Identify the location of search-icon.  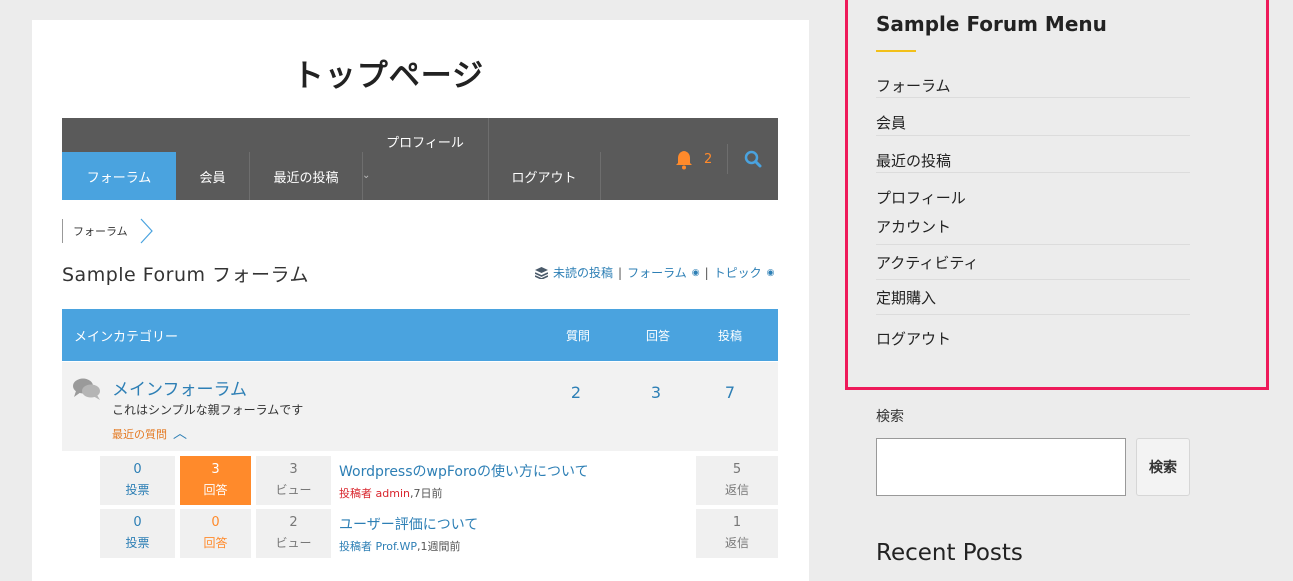
(753, 159).